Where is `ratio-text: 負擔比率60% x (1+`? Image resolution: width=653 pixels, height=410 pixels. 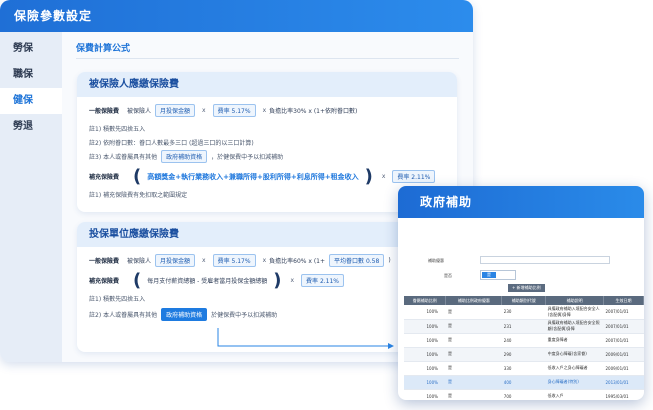 ratio-text: 負擔比率60% x (1+ is located at coordinates (297, 261).